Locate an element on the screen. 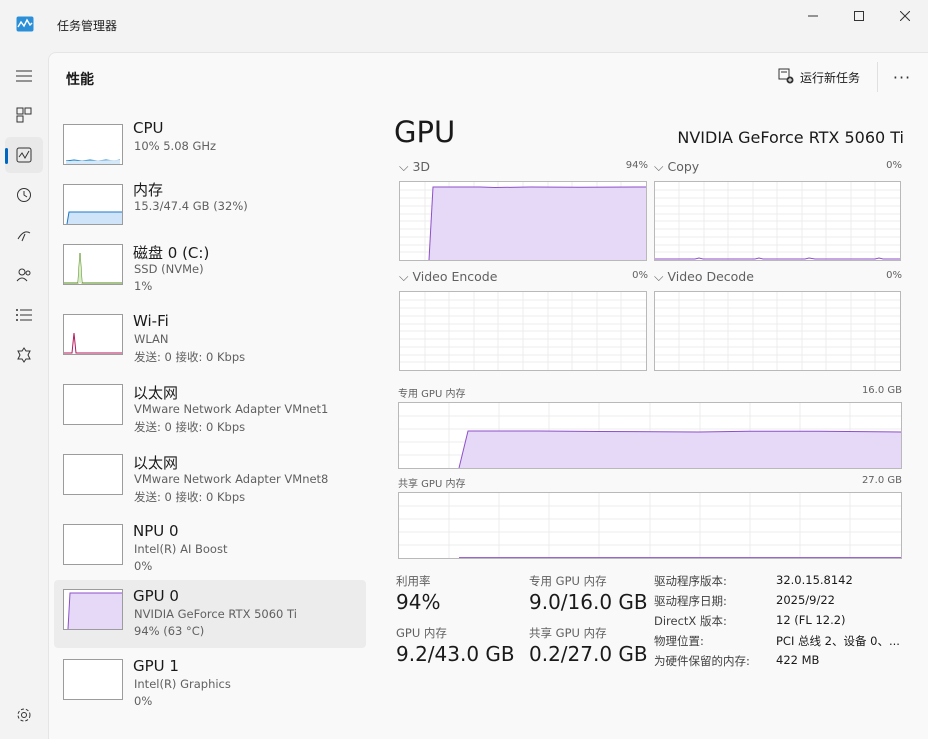 This screenshot has height=739, width=928. graph-copy is located at coordinates (777, 221).